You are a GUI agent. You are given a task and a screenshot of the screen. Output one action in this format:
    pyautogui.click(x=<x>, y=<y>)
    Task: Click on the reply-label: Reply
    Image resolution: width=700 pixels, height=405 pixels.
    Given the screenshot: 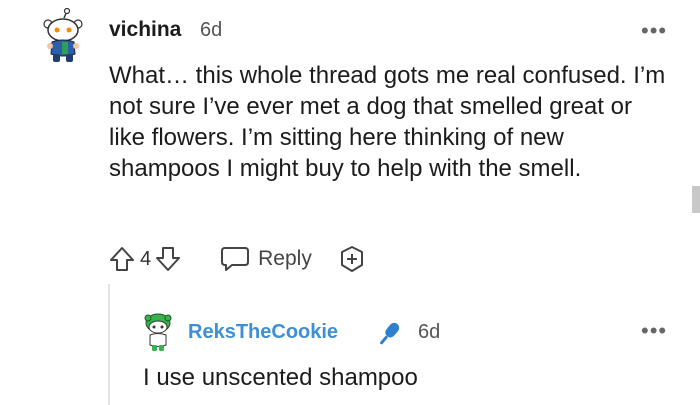 What is the action you would take?
    pyautogui.click(x=285, y=258)
    